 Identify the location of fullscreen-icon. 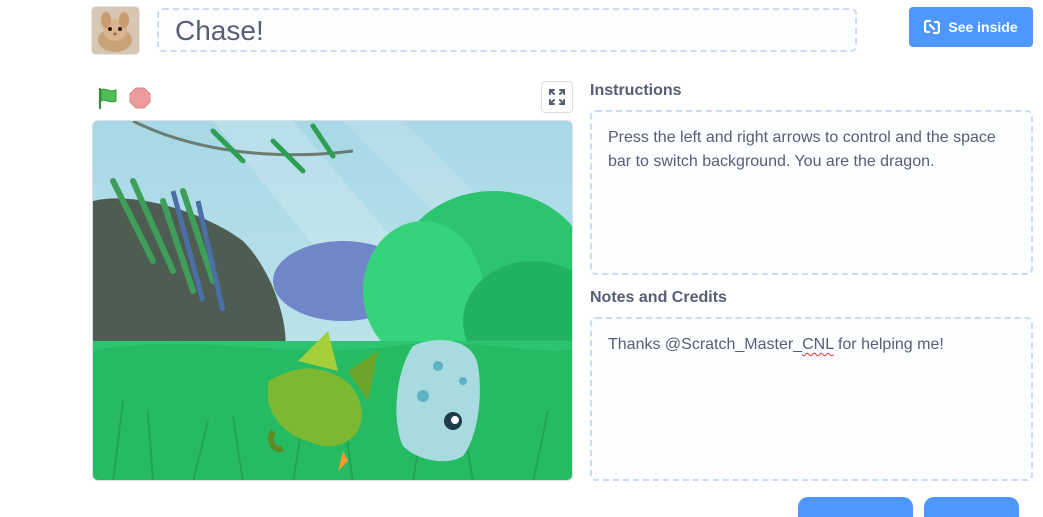
(557, 97).